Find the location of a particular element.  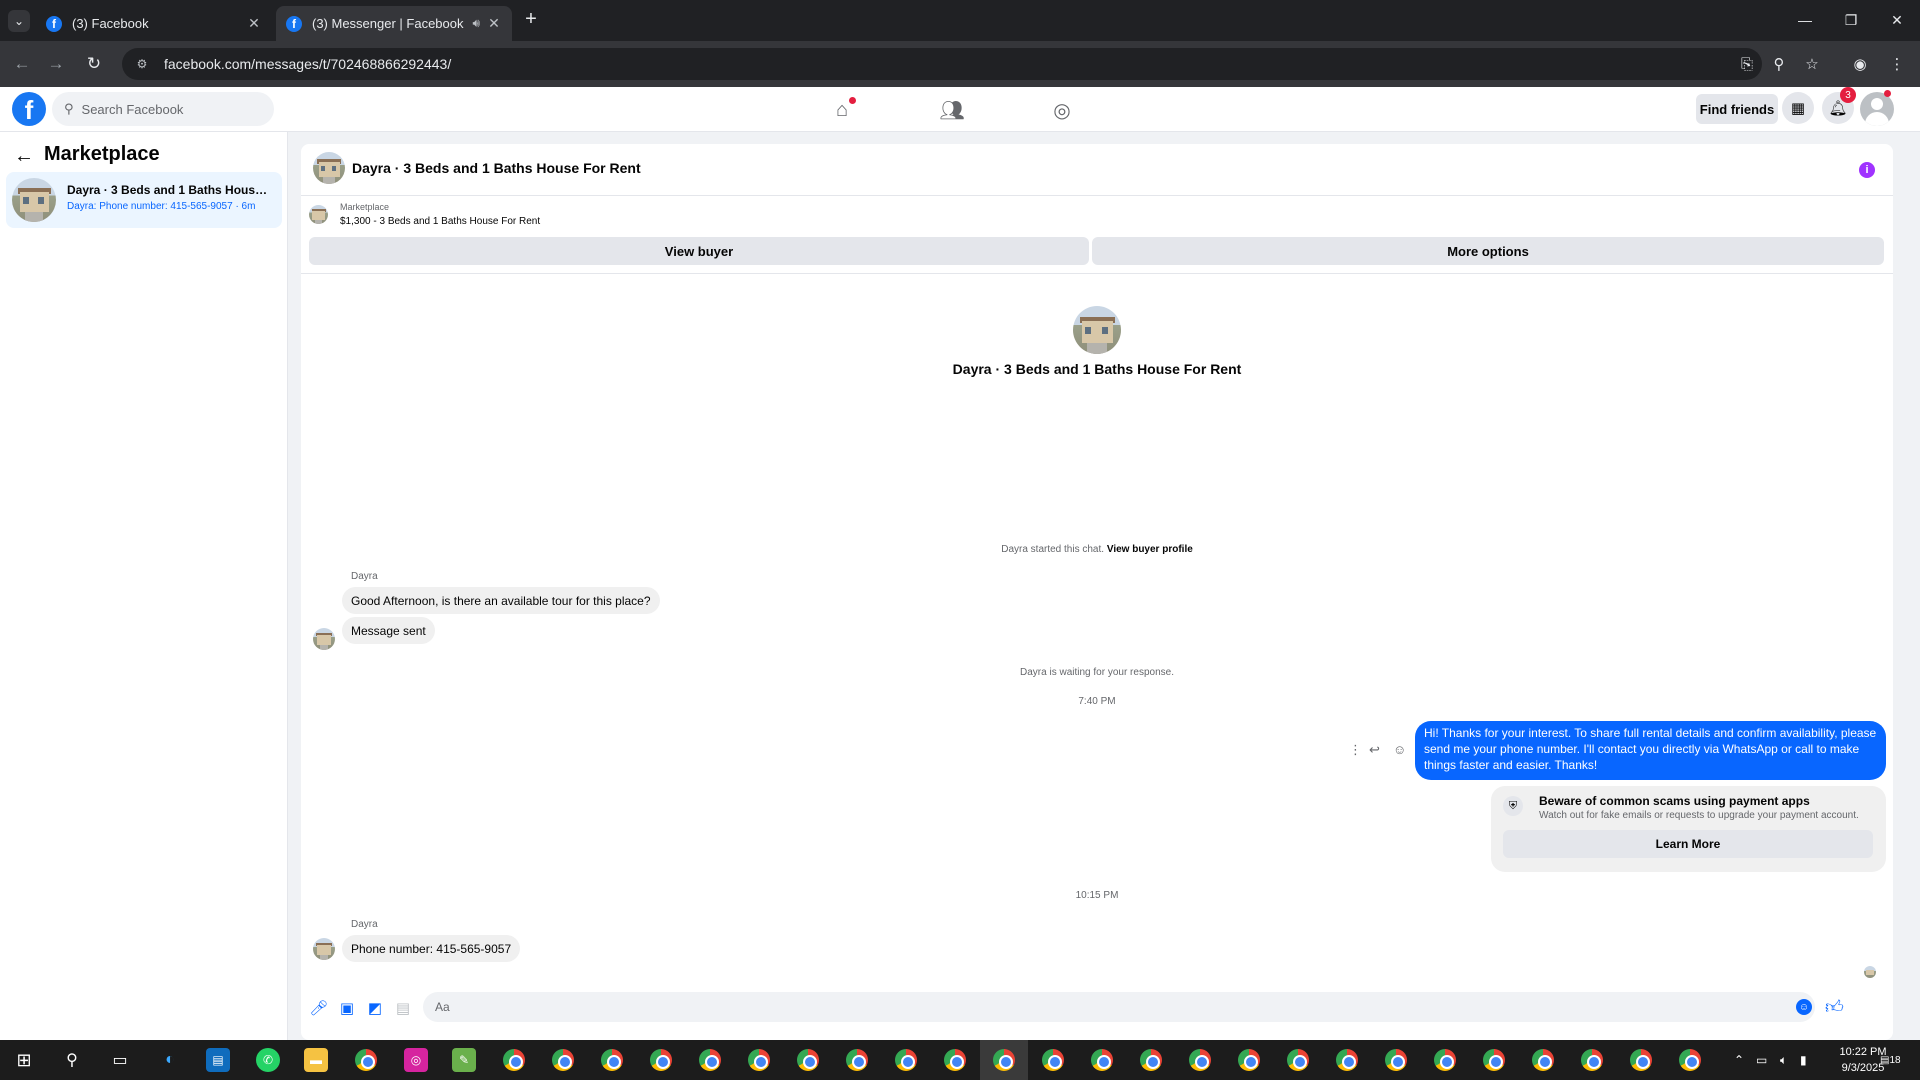

search-facebook-input: ⚲ Search Facebook is located at coordinates (163, 109).